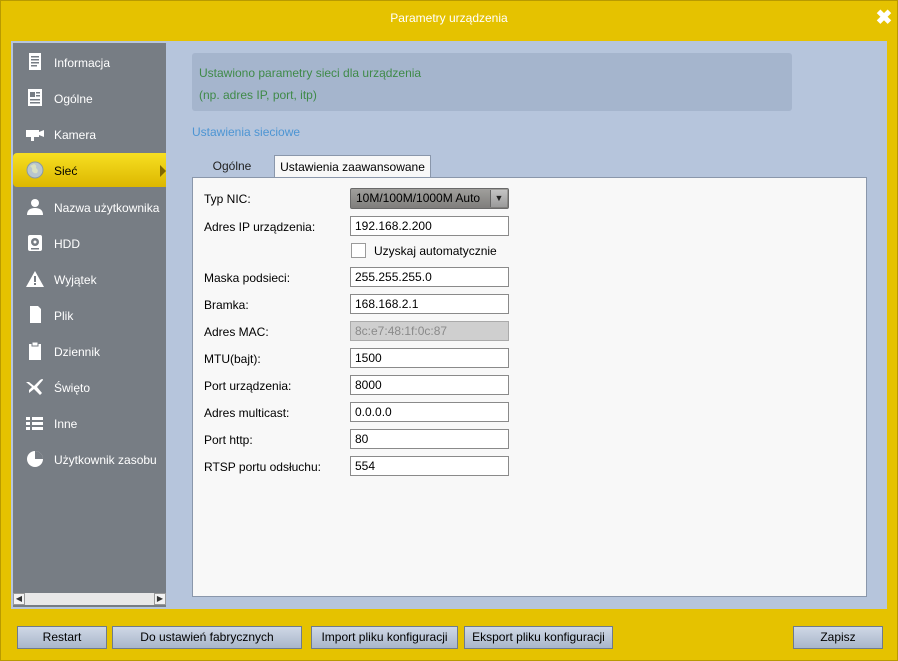  Describe the element at coordinates (429, 331) in the screenshot. I see `mac-input` at that location.